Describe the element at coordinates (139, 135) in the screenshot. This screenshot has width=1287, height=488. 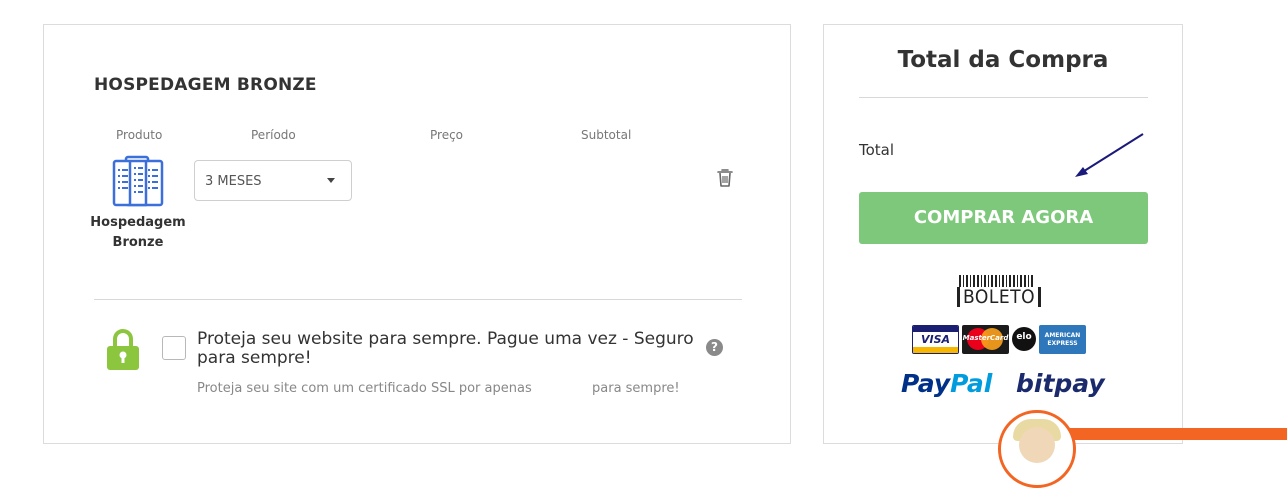
I see `column-header-produto: Produto` at that location.